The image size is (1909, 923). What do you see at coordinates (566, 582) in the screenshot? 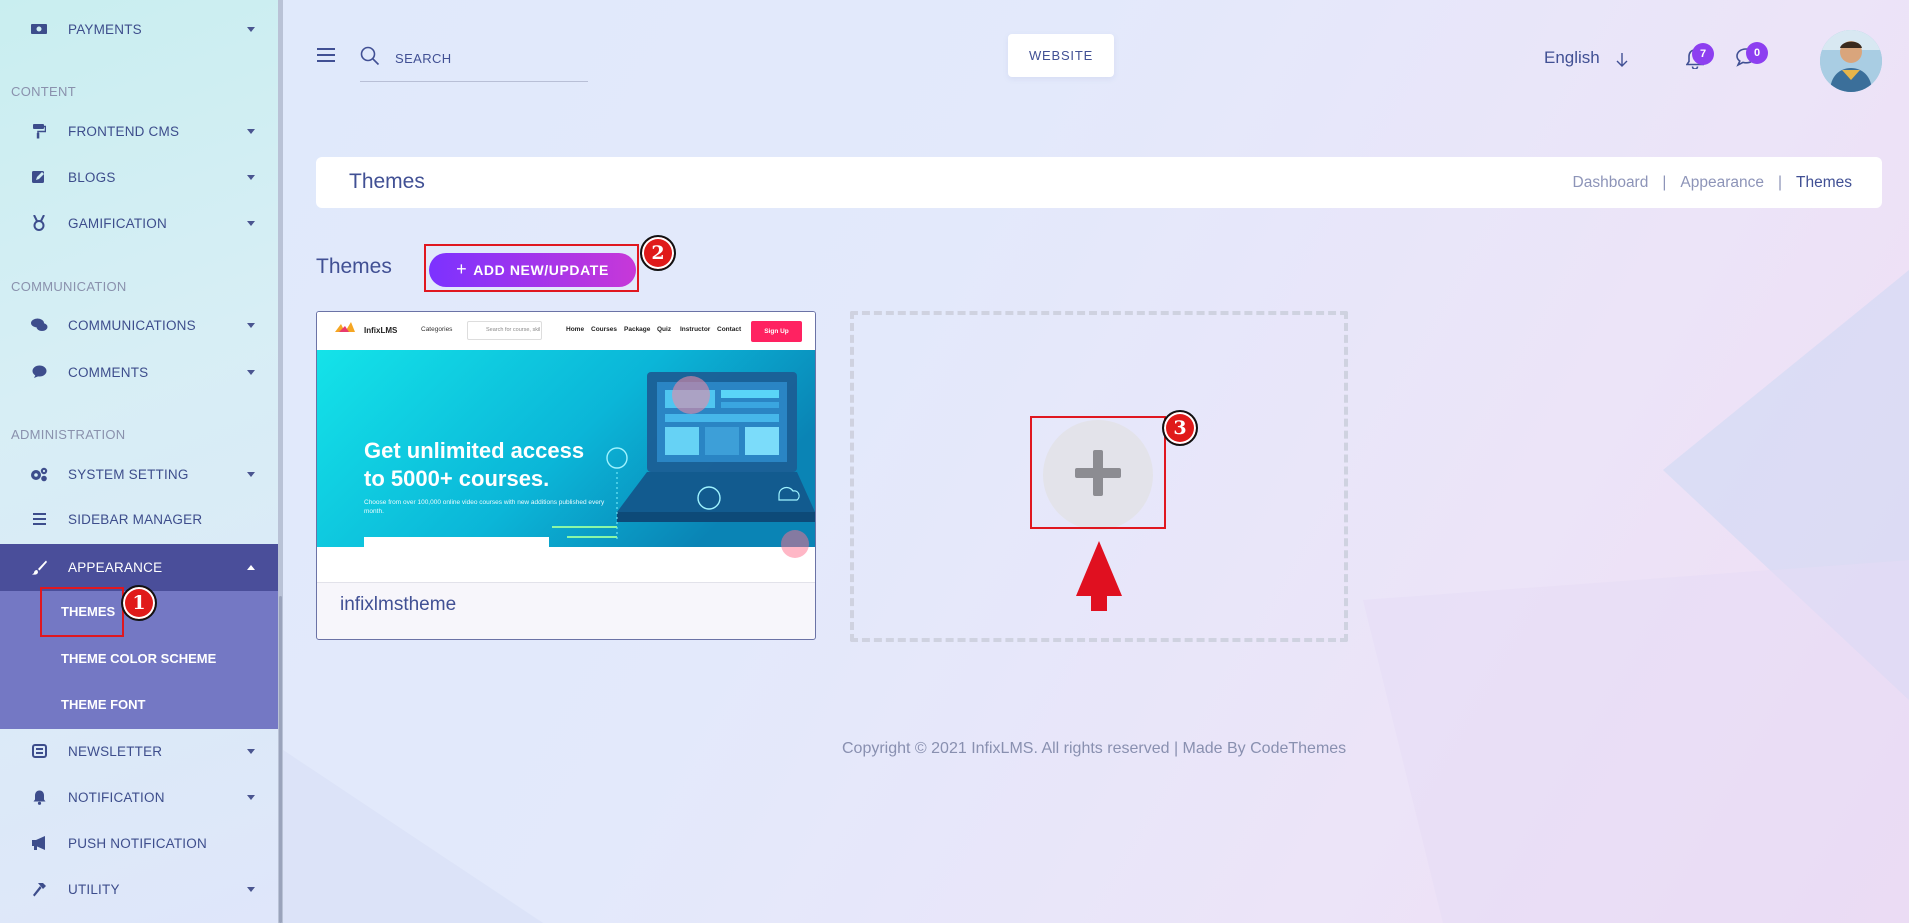
I see `card-divider` at bounding box center [566, 582].